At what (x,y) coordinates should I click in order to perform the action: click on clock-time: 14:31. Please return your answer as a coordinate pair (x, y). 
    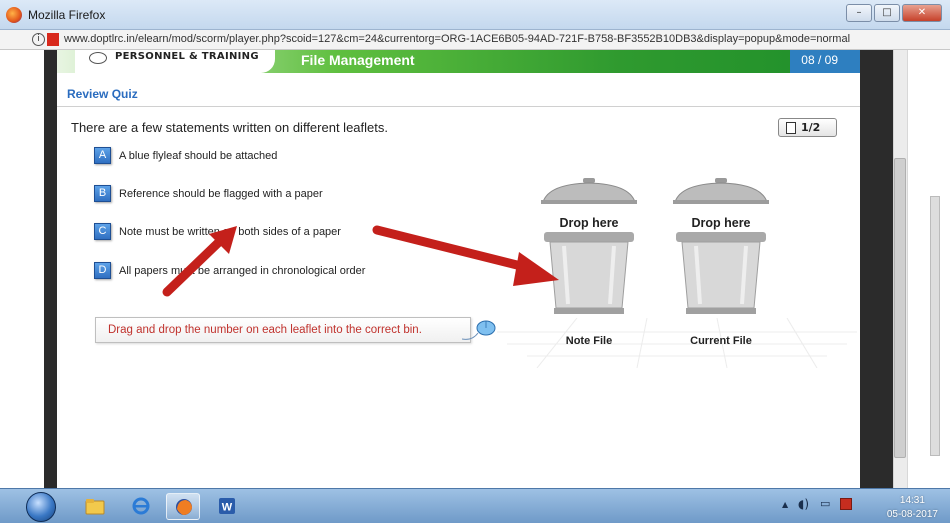
    Looking at the image, I should click on (912, 500).